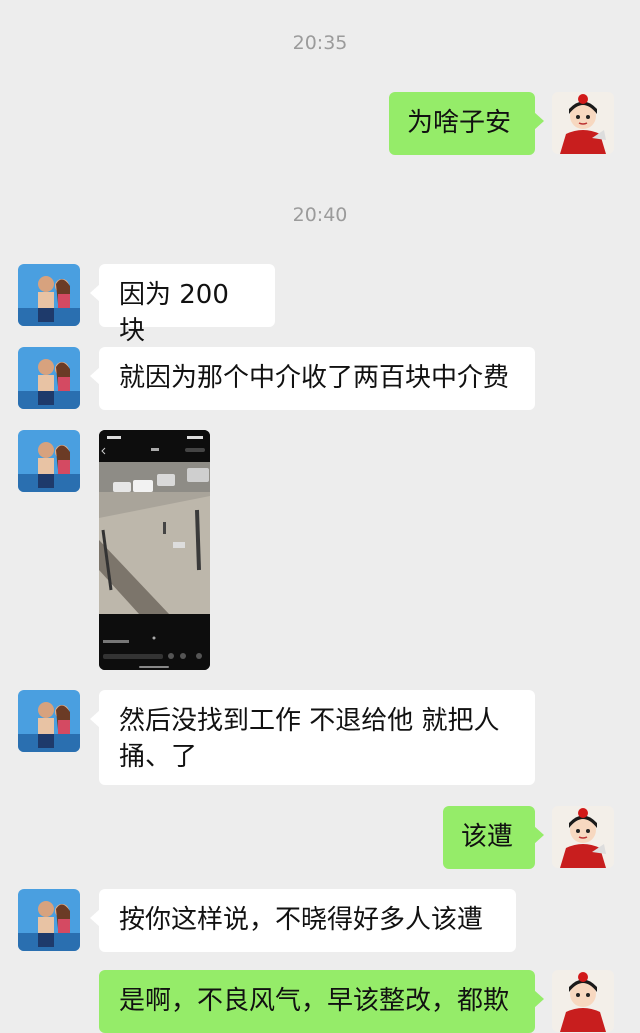 This screenshot has height=1033, width=640. What do you see at coordinates (493, 837) in the screenshot?
I see `my-message-bubble: 该遭` at bounding box center [493, 837].